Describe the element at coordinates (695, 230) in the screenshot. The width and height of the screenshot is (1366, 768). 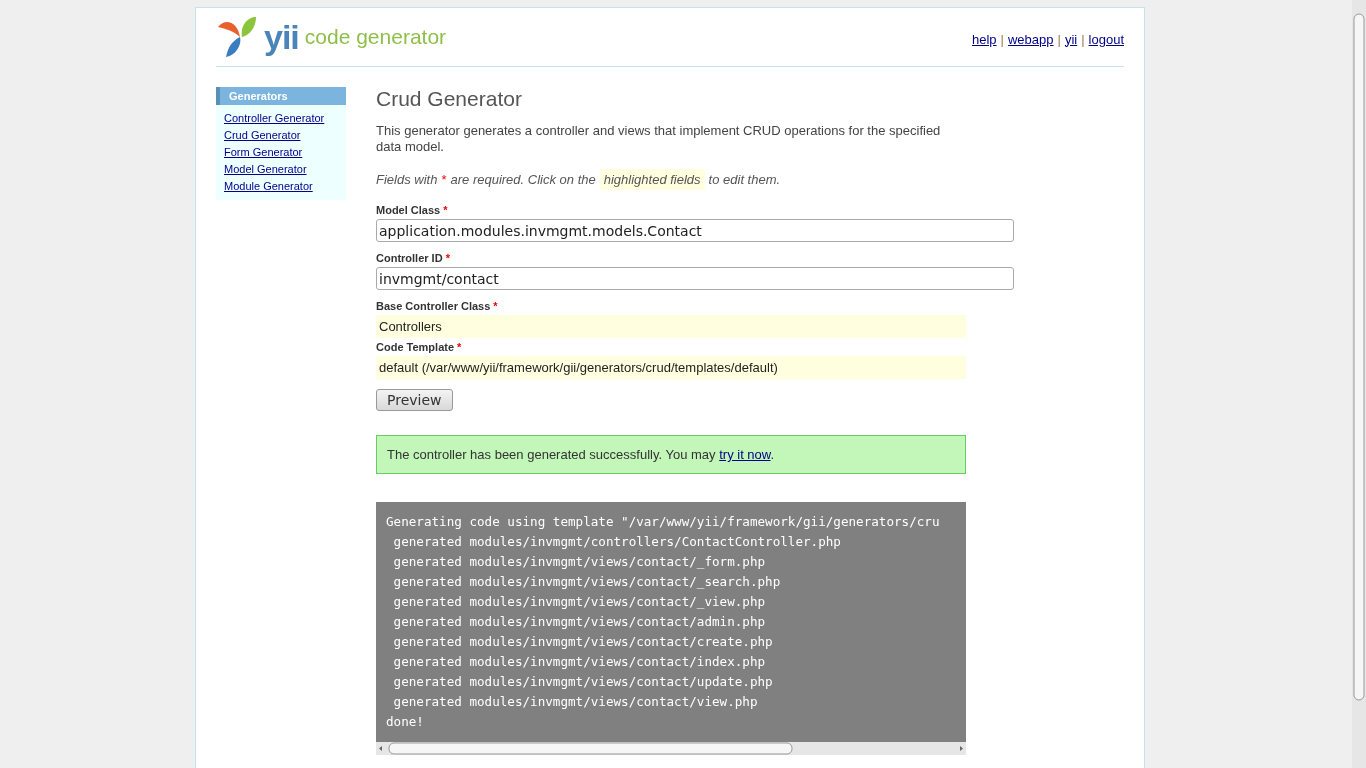
I see `input-field: application.modules.invmgmt.models.Contact` at that location.